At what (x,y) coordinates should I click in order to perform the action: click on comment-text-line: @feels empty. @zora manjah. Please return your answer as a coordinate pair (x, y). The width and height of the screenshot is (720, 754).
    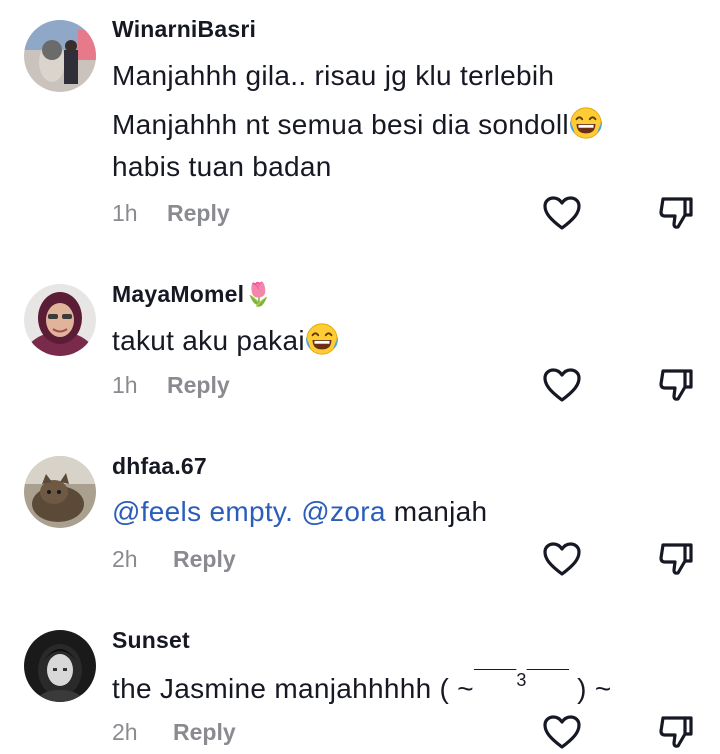
    Looking at the image, I should click on (299, 512).